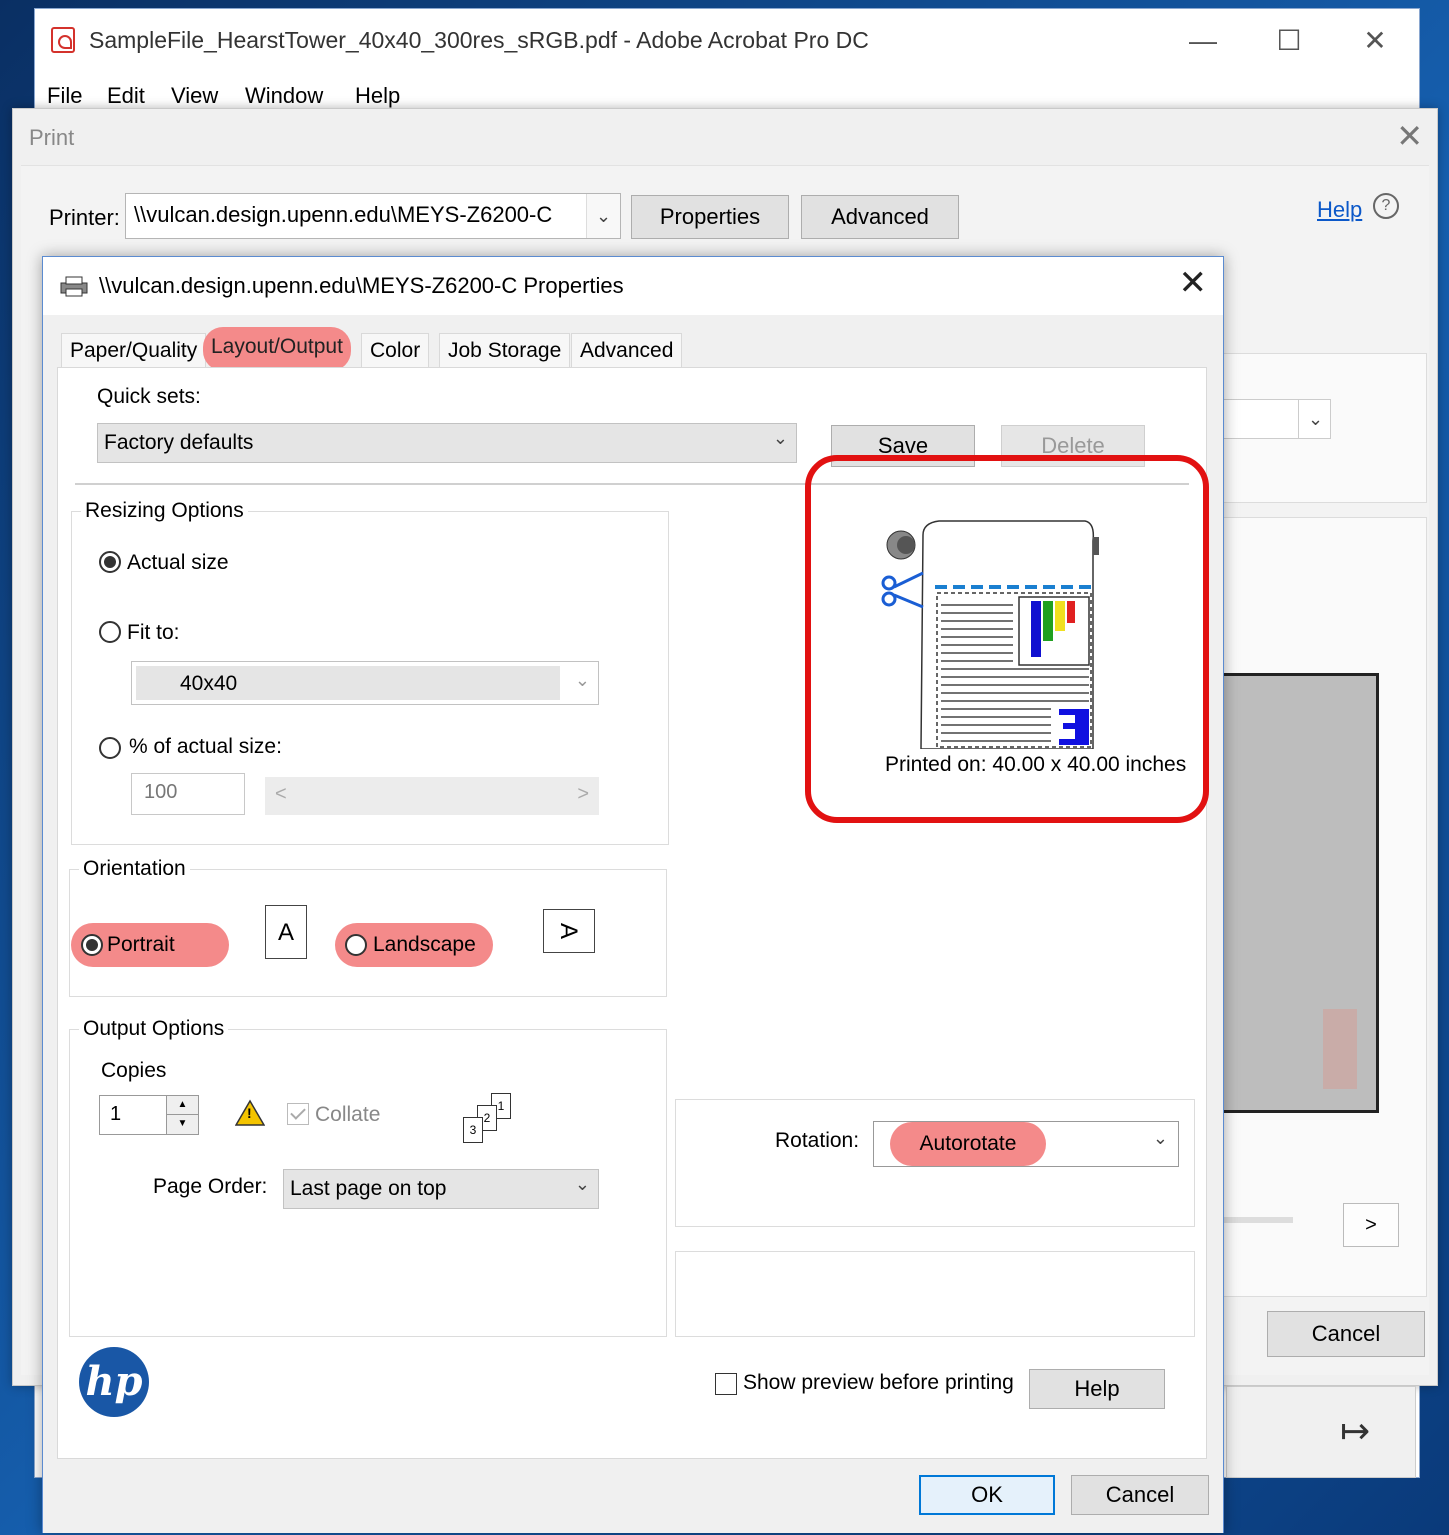 This screenshot has height=1535, width=1449. Describe the element at coordinates (114, 1382) in the screenshot. I see `hp-logo: hp` at that location.